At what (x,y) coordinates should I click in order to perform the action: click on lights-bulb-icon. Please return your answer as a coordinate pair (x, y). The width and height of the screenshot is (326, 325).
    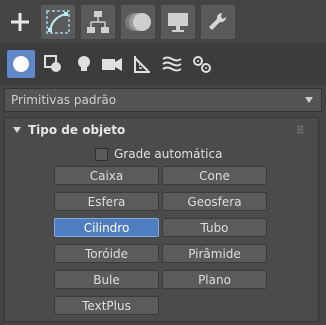
    Looking at the image, I should click on (84, 63).